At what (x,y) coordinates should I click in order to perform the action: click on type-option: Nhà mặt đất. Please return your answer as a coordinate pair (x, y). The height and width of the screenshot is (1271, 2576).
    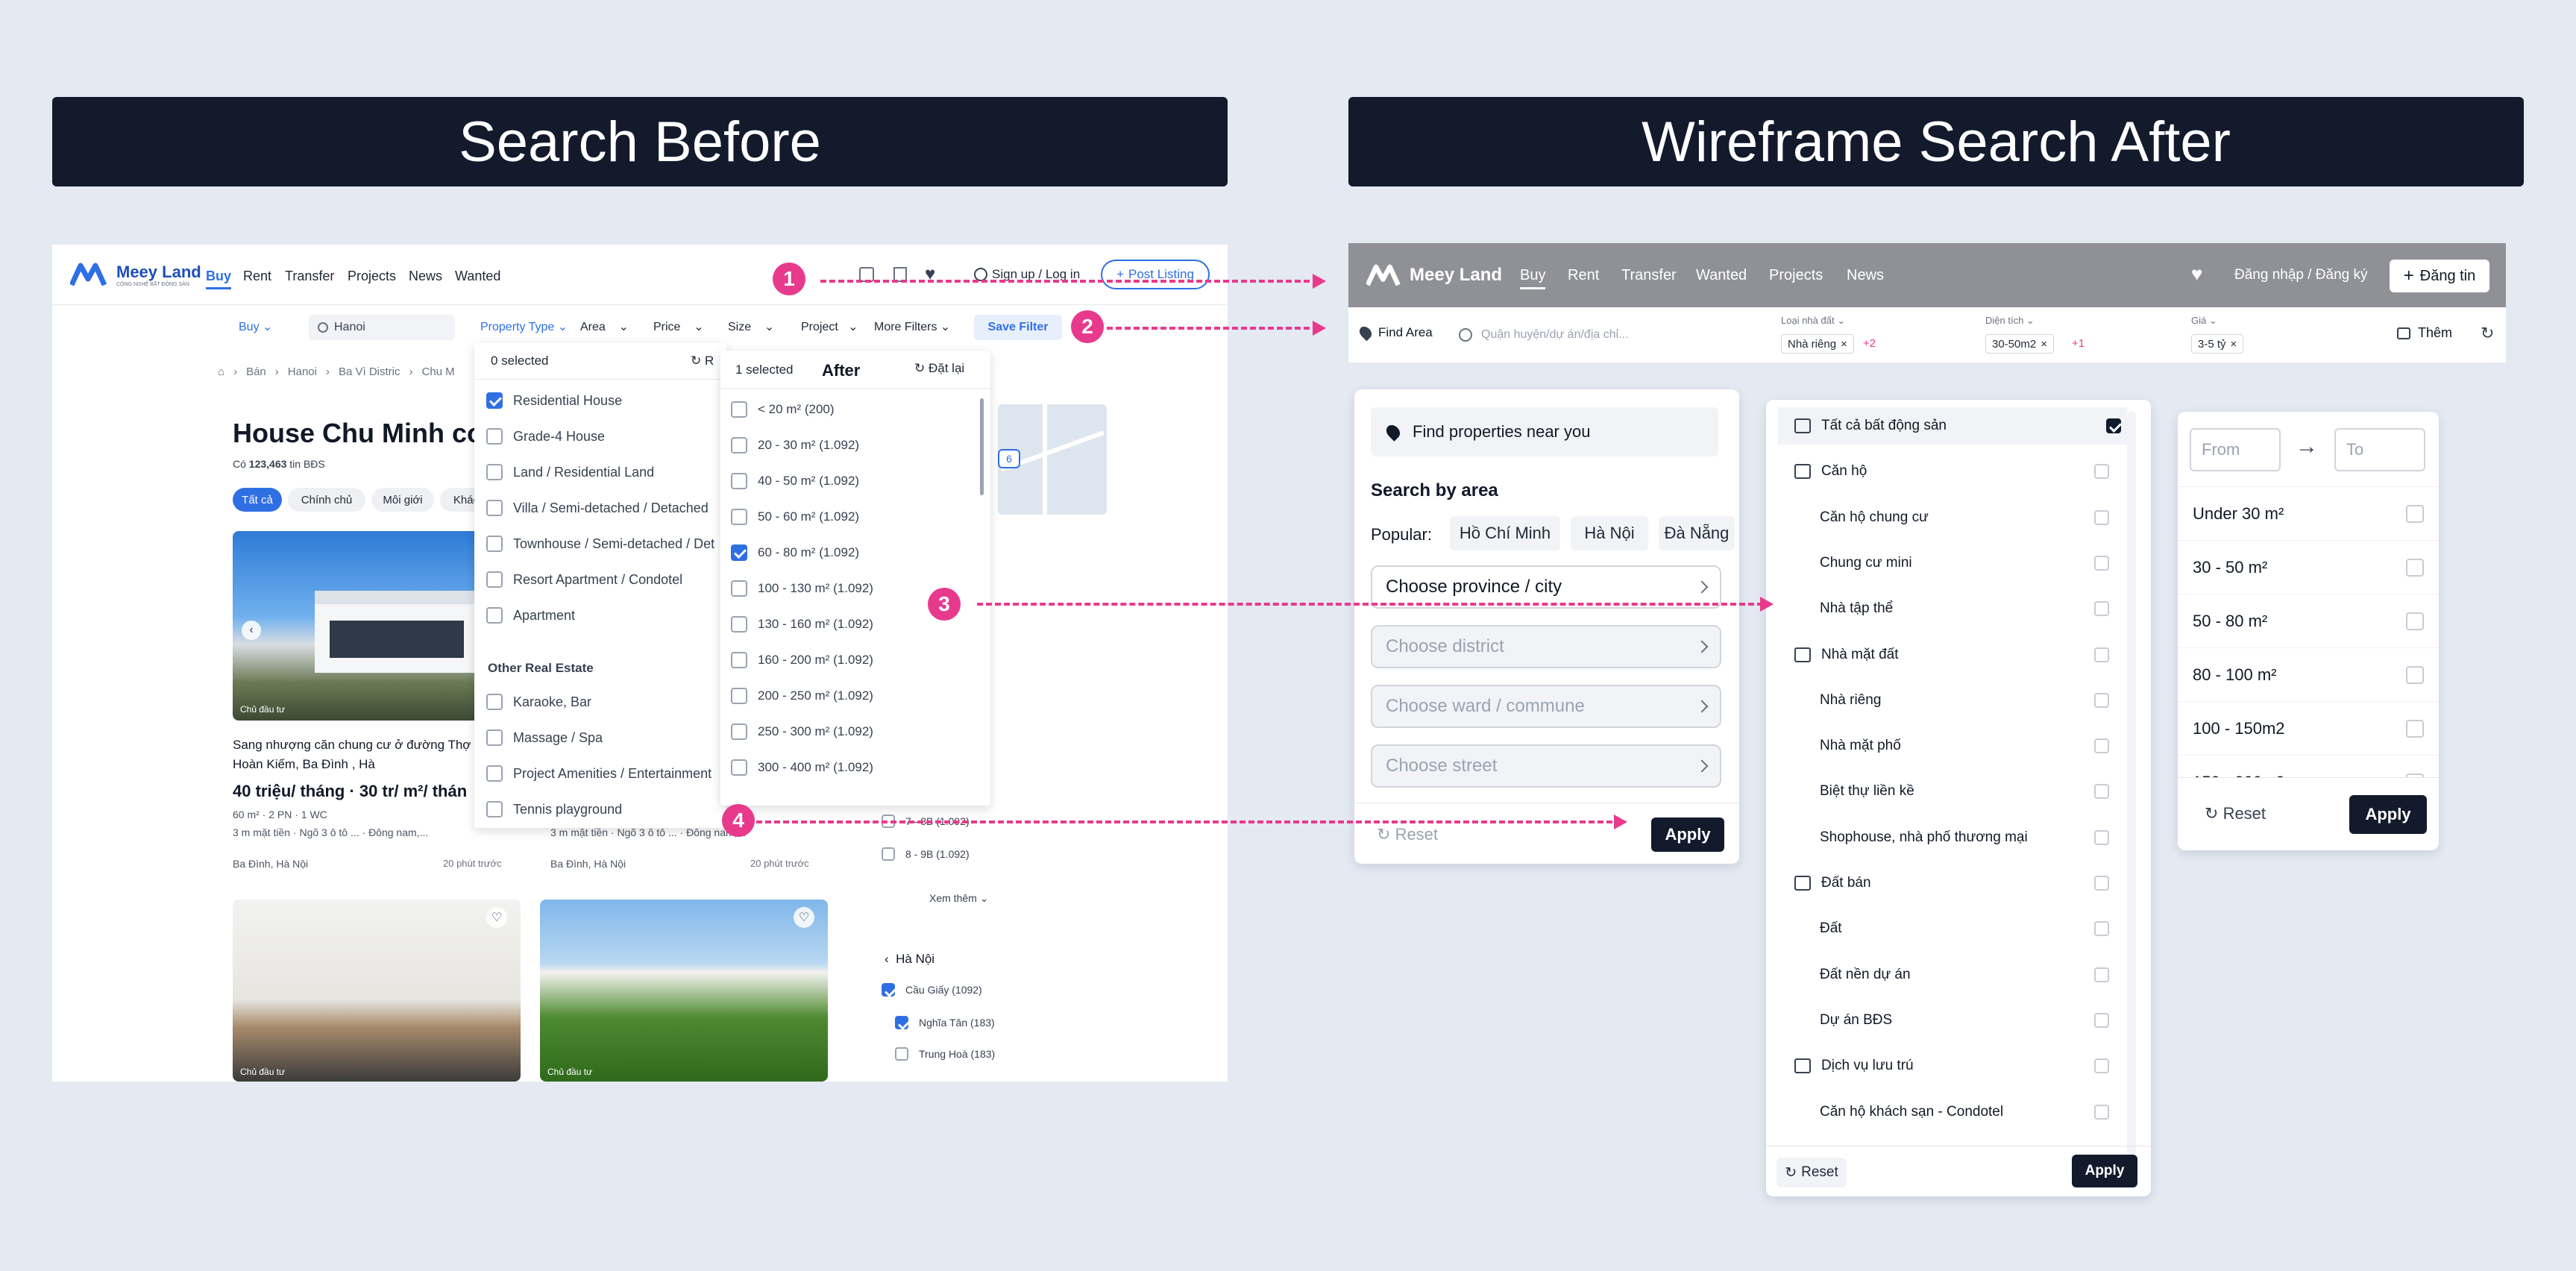
    Looking at the image, I should click on (1947, 655).